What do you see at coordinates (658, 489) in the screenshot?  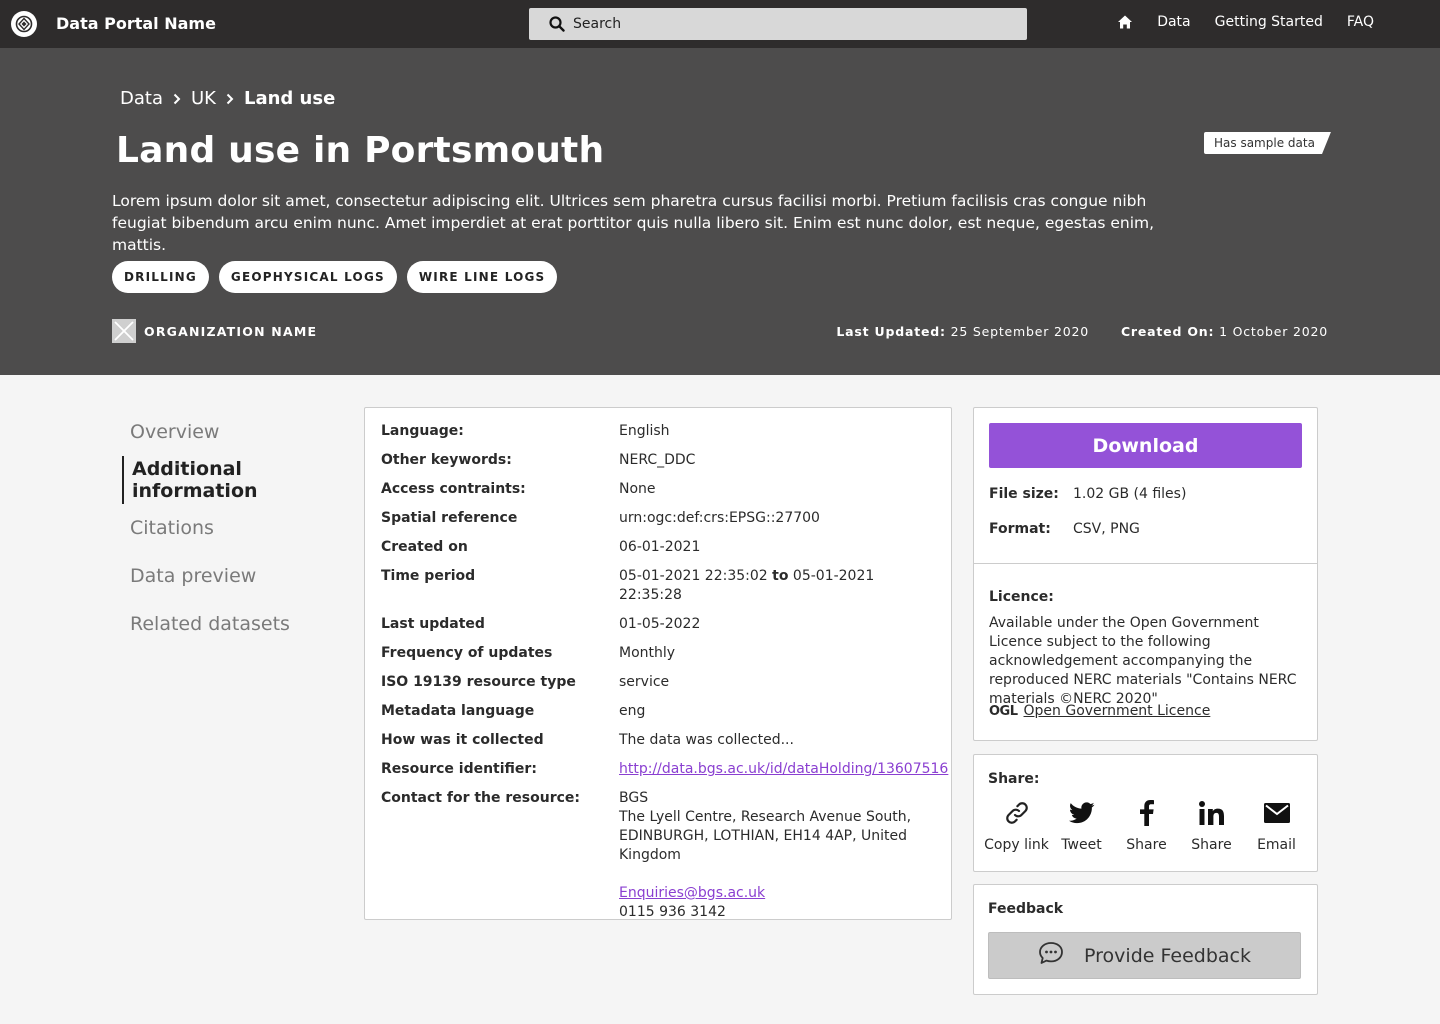 I see `info-row: Access contraints: None` at bounding box center [658, 489].